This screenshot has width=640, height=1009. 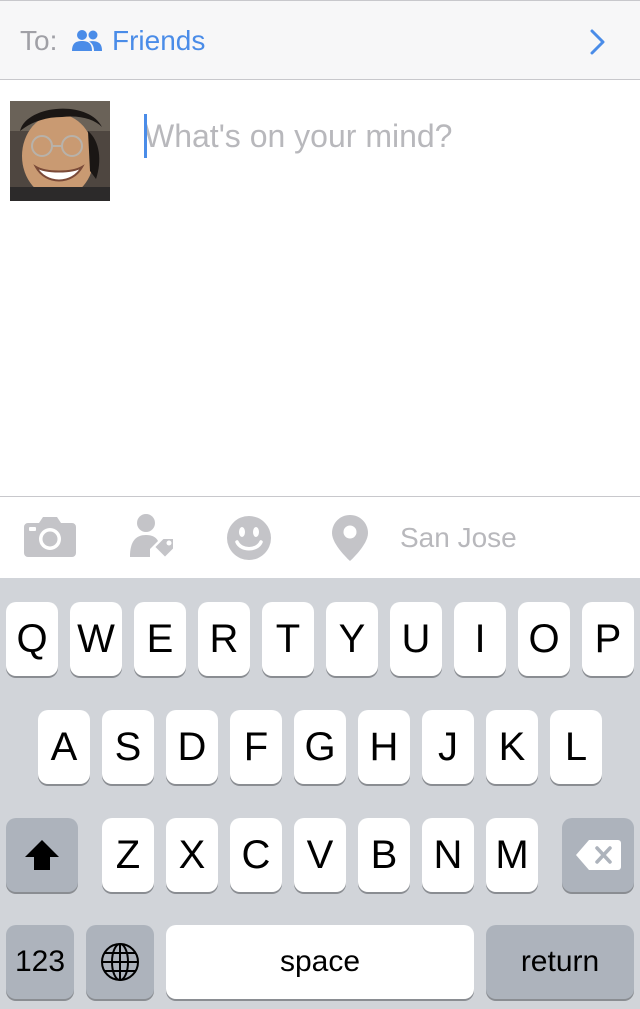 I want to click on key-o: O, so click(x=544, y=639).